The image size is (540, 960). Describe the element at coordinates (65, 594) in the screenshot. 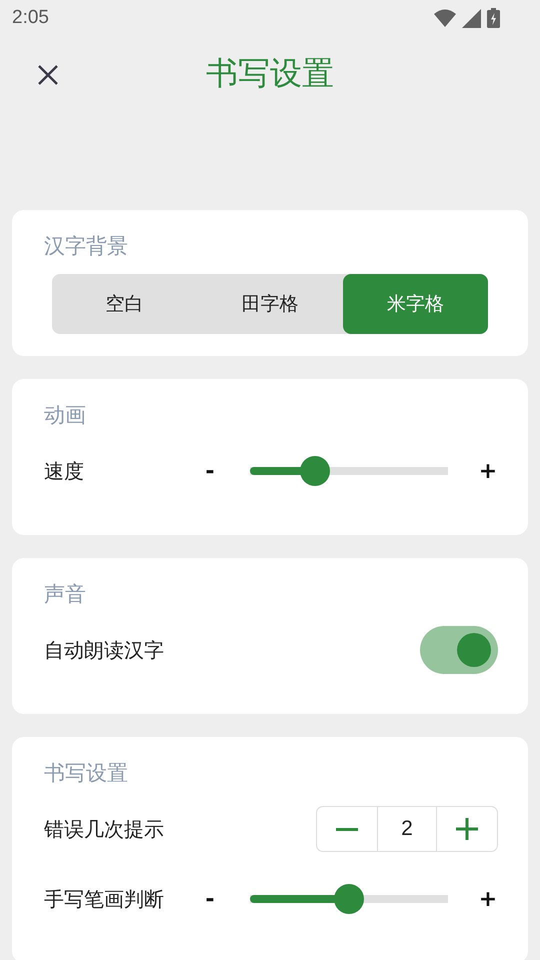

I see `section-title: 声音` at that location.